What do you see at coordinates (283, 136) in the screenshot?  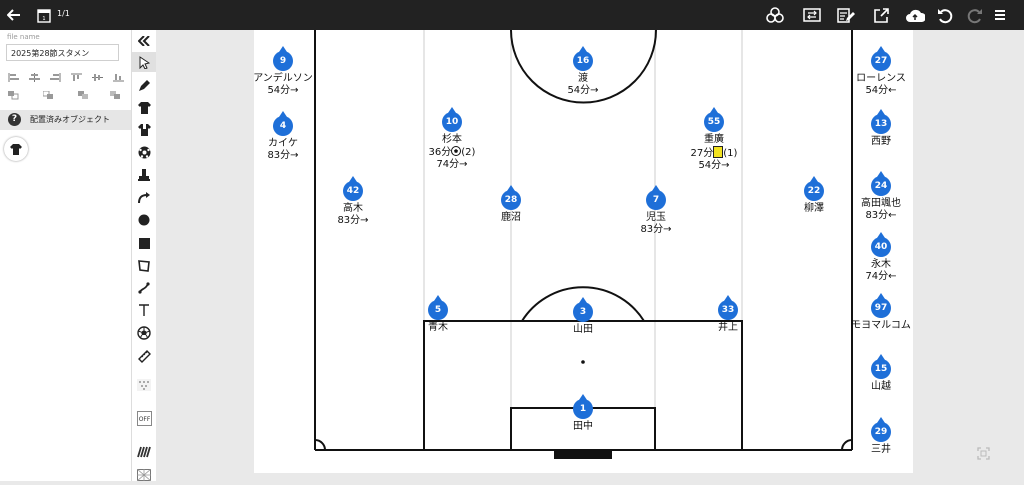 I see `player-4: 4 カイケ 83分→` at bounding box center [283, 136].